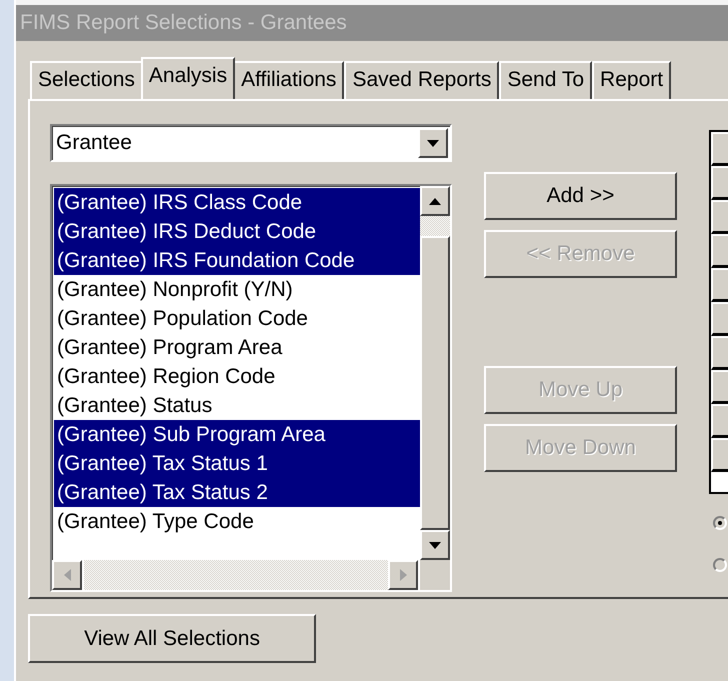  Describe the element at coordinates (237, 521) in the screenshot. I see `list-item: (Grantee) Type Code` at that location.